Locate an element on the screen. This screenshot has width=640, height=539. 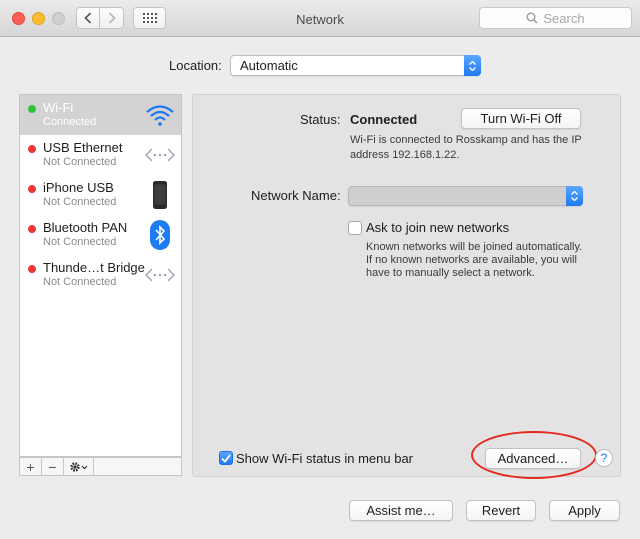
checkmark-icon is located at coordinates (226, 458).